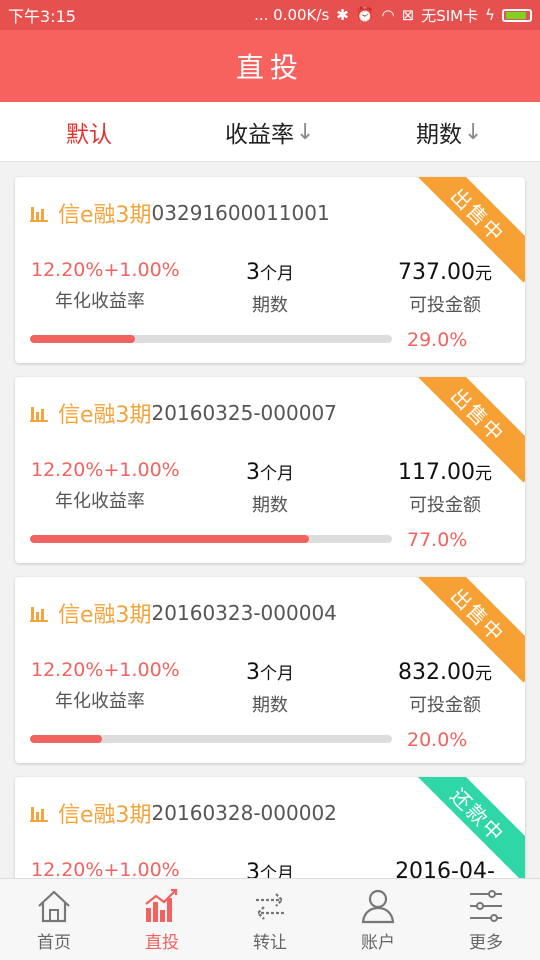 This screenshot has width=540, height=960. Describe the element at coordinates (342, 15) in the screenshot. I see `bluetooth-icon: ✱` at that location.